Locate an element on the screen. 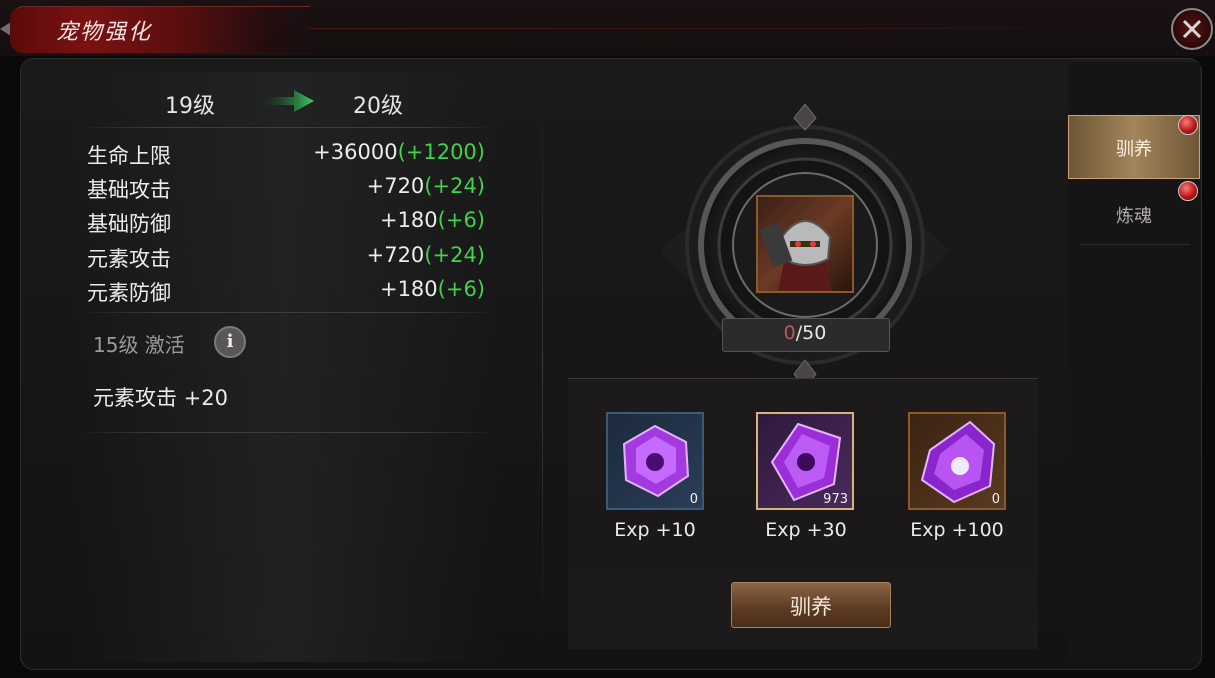 The height and width of the screenshot is (678, 1215). title-divider is located at coordinates (740, 28).